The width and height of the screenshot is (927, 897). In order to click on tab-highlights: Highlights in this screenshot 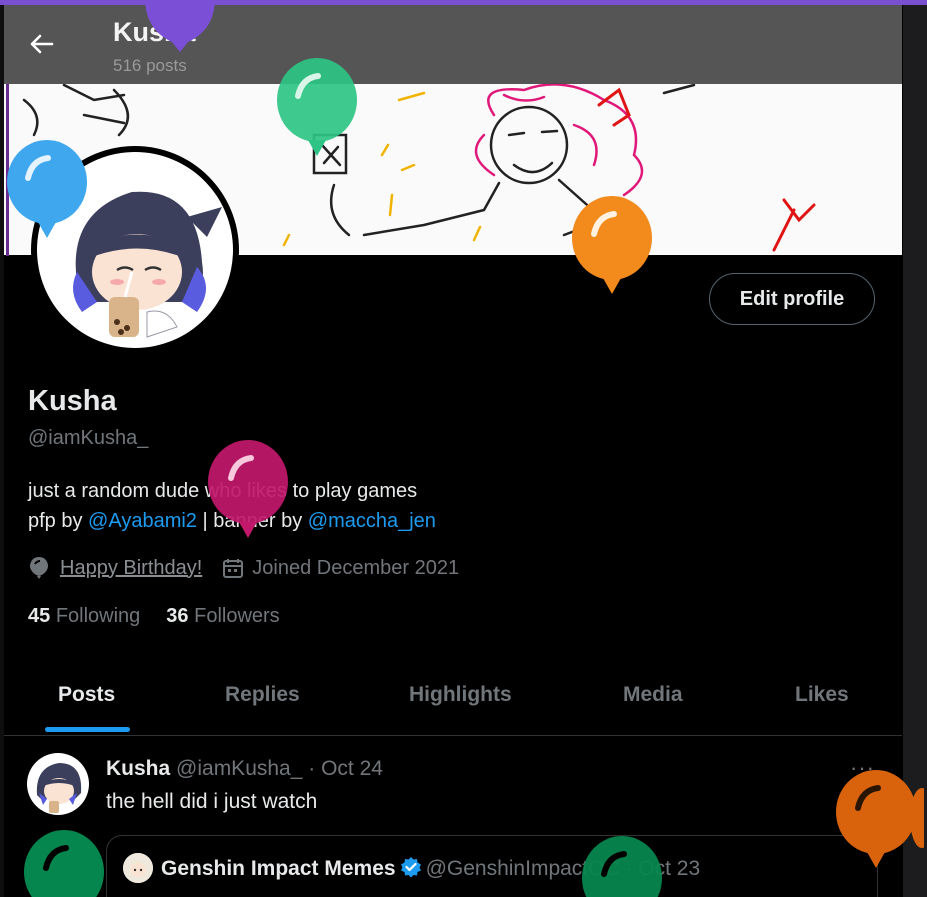, I will do `click(460, 695)`.